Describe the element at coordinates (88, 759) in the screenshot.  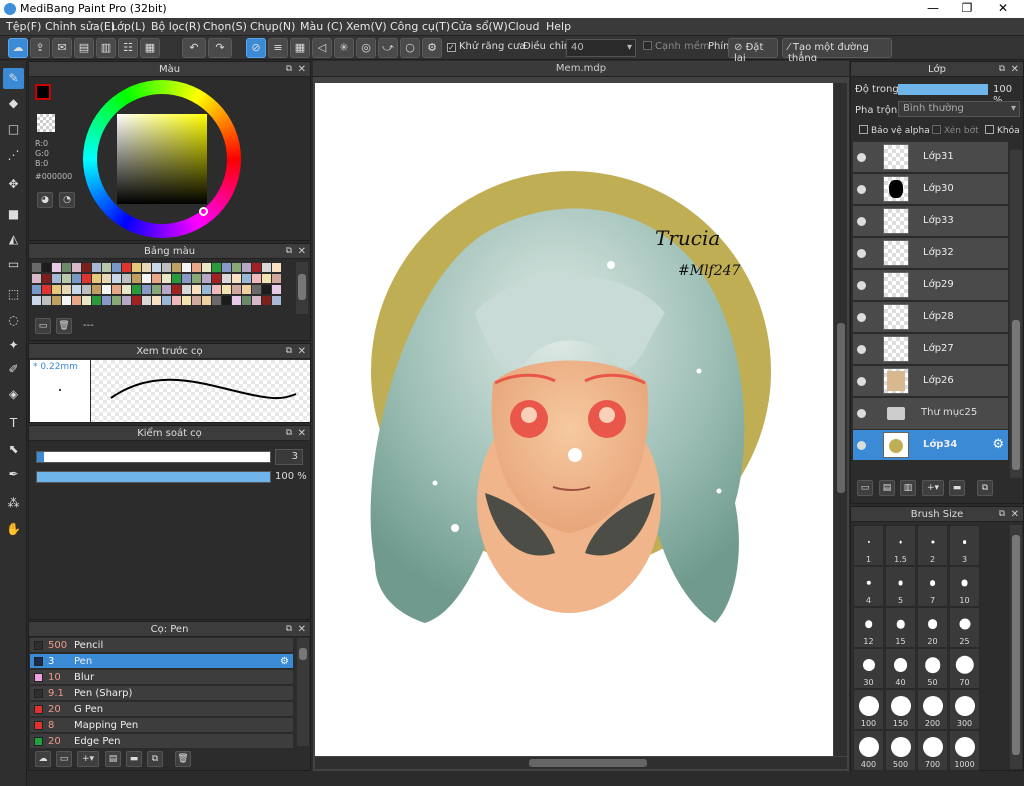
I see `add-brush-icon: +▾` at that location.